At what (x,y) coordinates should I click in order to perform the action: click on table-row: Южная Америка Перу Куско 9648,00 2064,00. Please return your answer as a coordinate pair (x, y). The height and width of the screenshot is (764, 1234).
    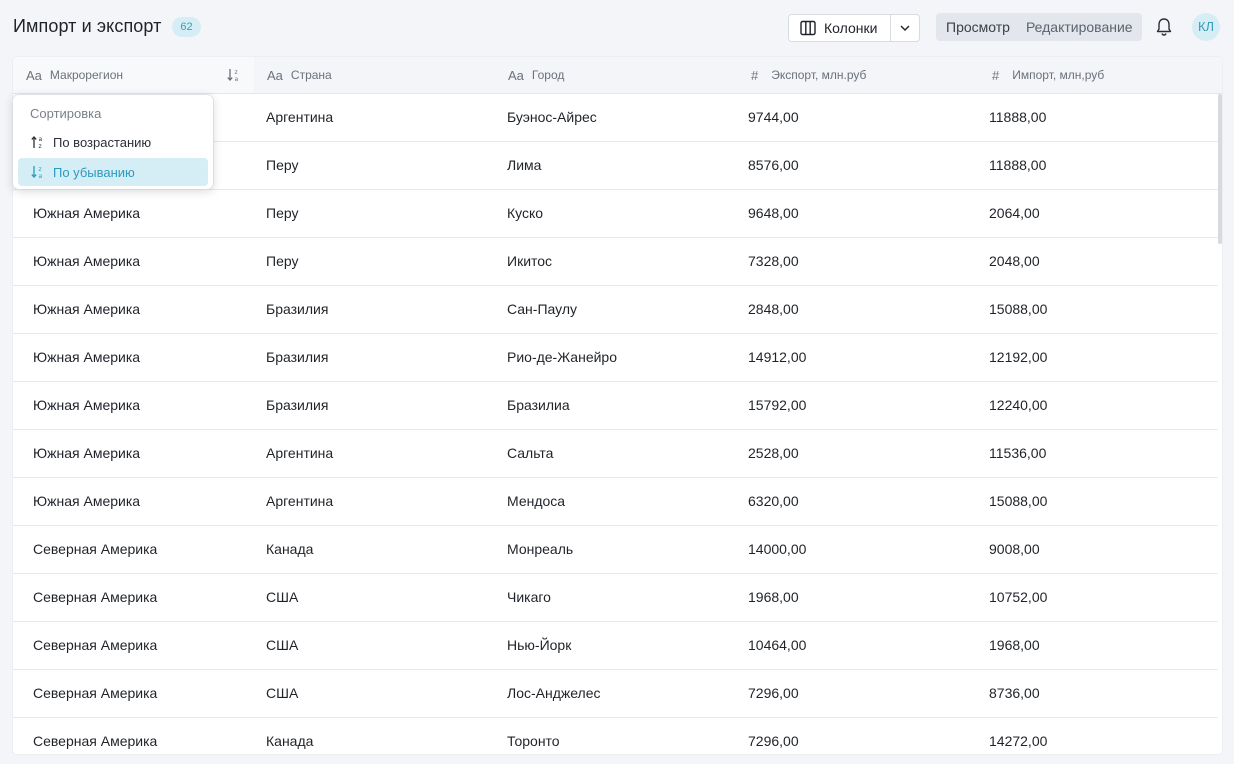
    Looking at the image, I should click on (615, 214).